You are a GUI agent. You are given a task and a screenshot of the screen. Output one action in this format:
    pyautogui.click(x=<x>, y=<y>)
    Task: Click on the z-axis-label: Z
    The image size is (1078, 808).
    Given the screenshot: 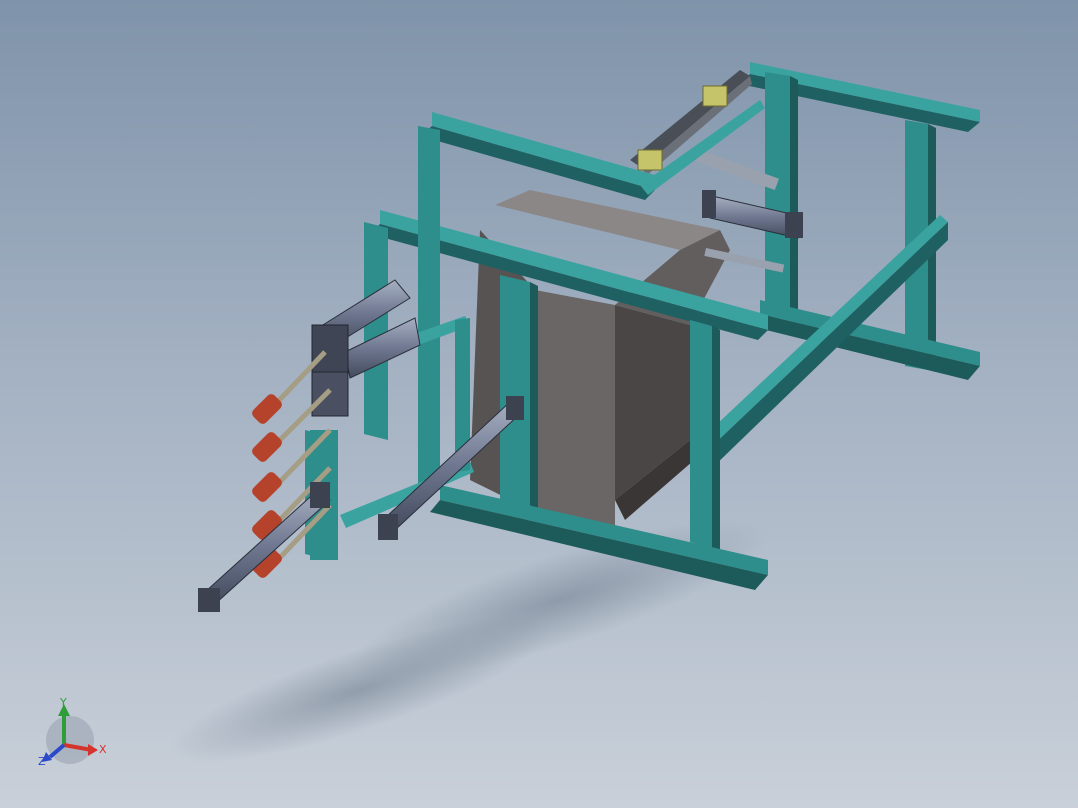 What is the action you would take?
    pyautogui.click(x=42, y=761)
    